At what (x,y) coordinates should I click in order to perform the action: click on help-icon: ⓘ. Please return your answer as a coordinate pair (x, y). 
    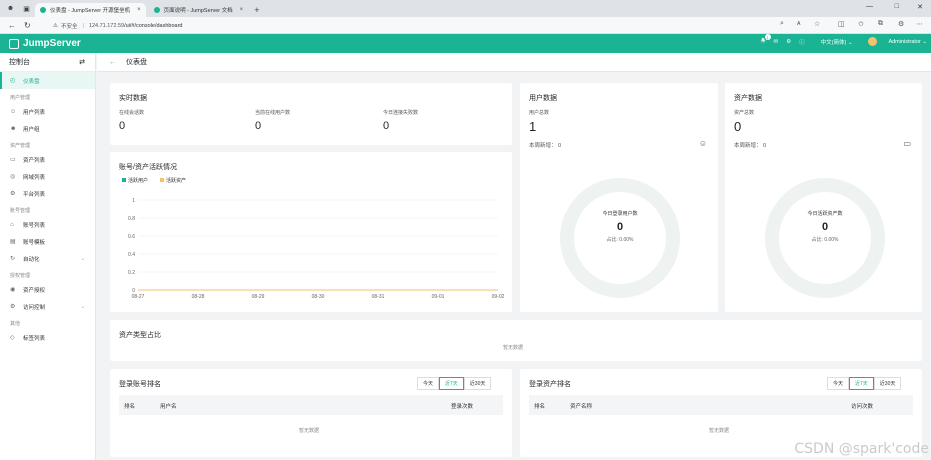
    Looking at the image, I should click on (802, 42).